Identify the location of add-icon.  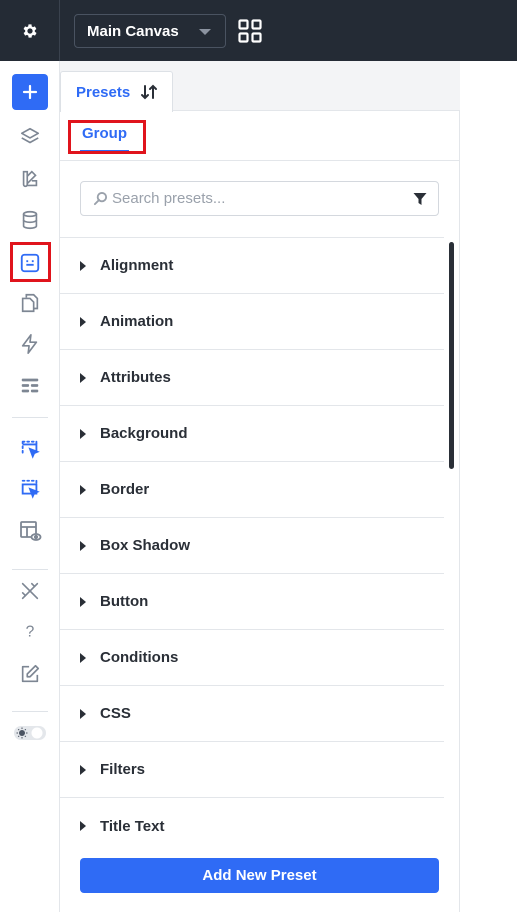
(30, 92).